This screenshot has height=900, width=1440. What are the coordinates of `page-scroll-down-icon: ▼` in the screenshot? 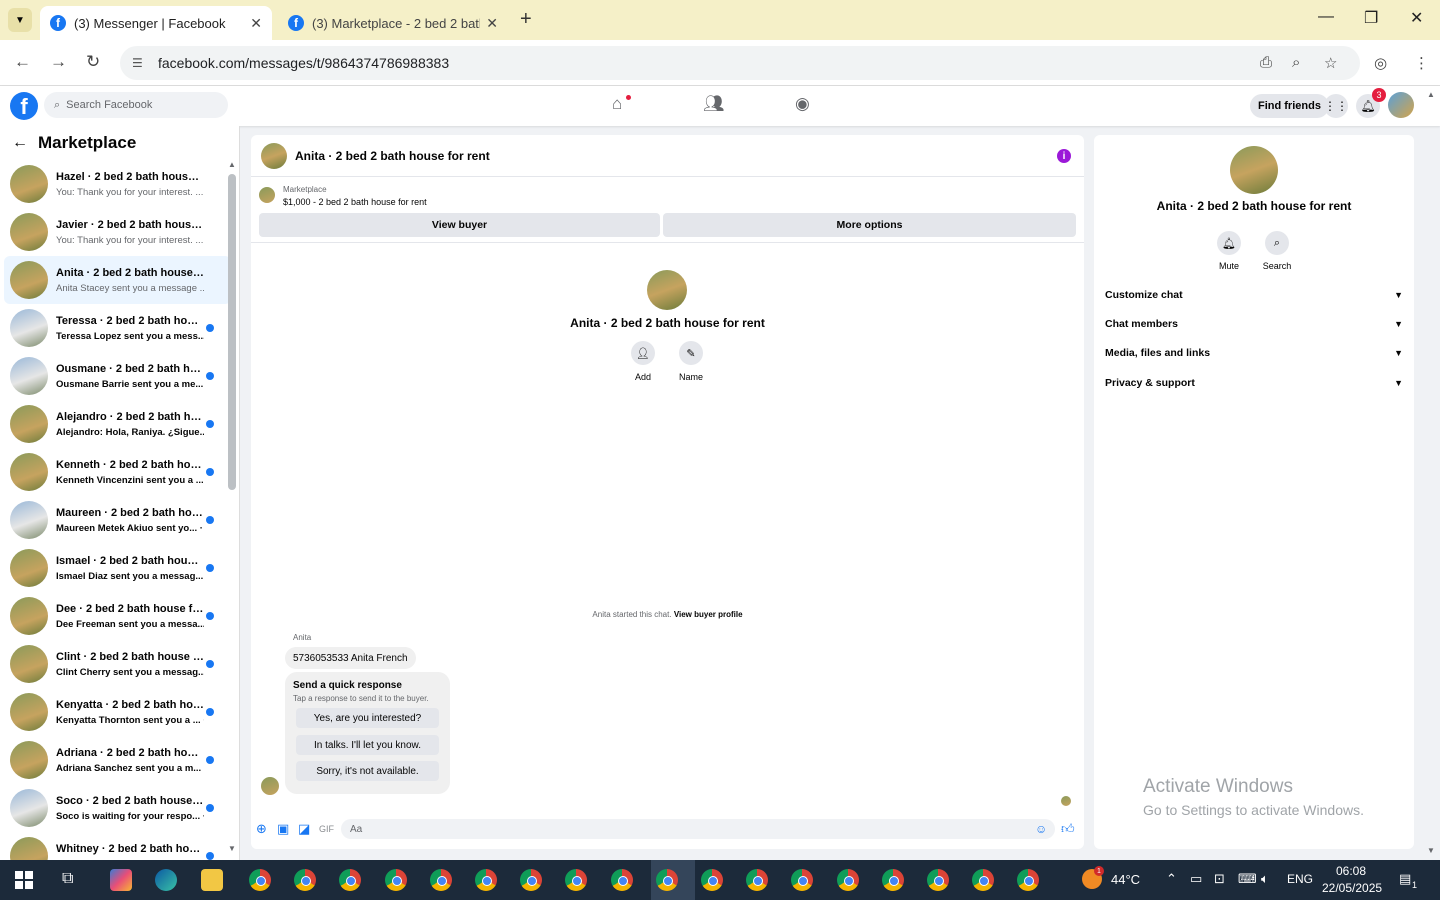 It's located at (1431, 850).